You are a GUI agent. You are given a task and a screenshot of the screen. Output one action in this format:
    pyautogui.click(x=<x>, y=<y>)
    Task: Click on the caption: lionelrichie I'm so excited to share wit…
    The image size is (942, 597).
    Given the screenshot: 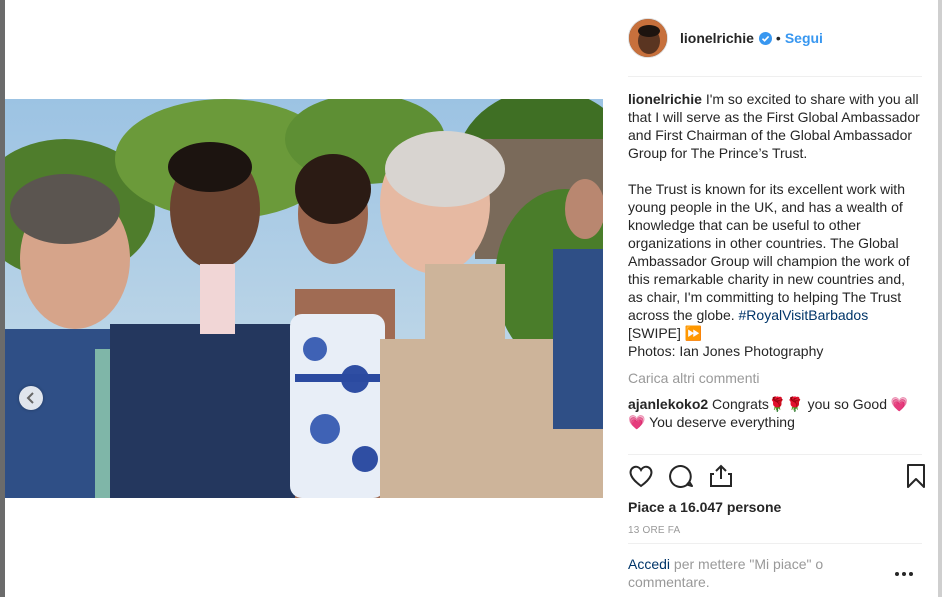 What is the action you would take?
    pyautogui.click(x=775, y=225)
    